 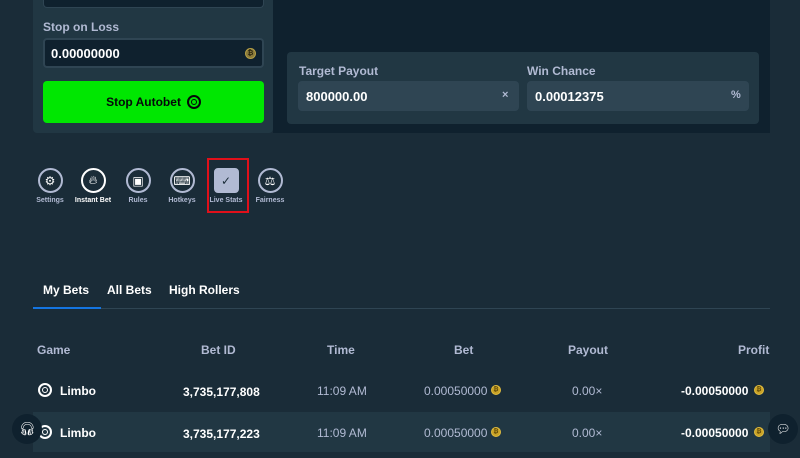 What do you see at coordinates (736, 95) in the screenshot?
I see `percent-suffix-icon: %` at bounding box center [736, 95].